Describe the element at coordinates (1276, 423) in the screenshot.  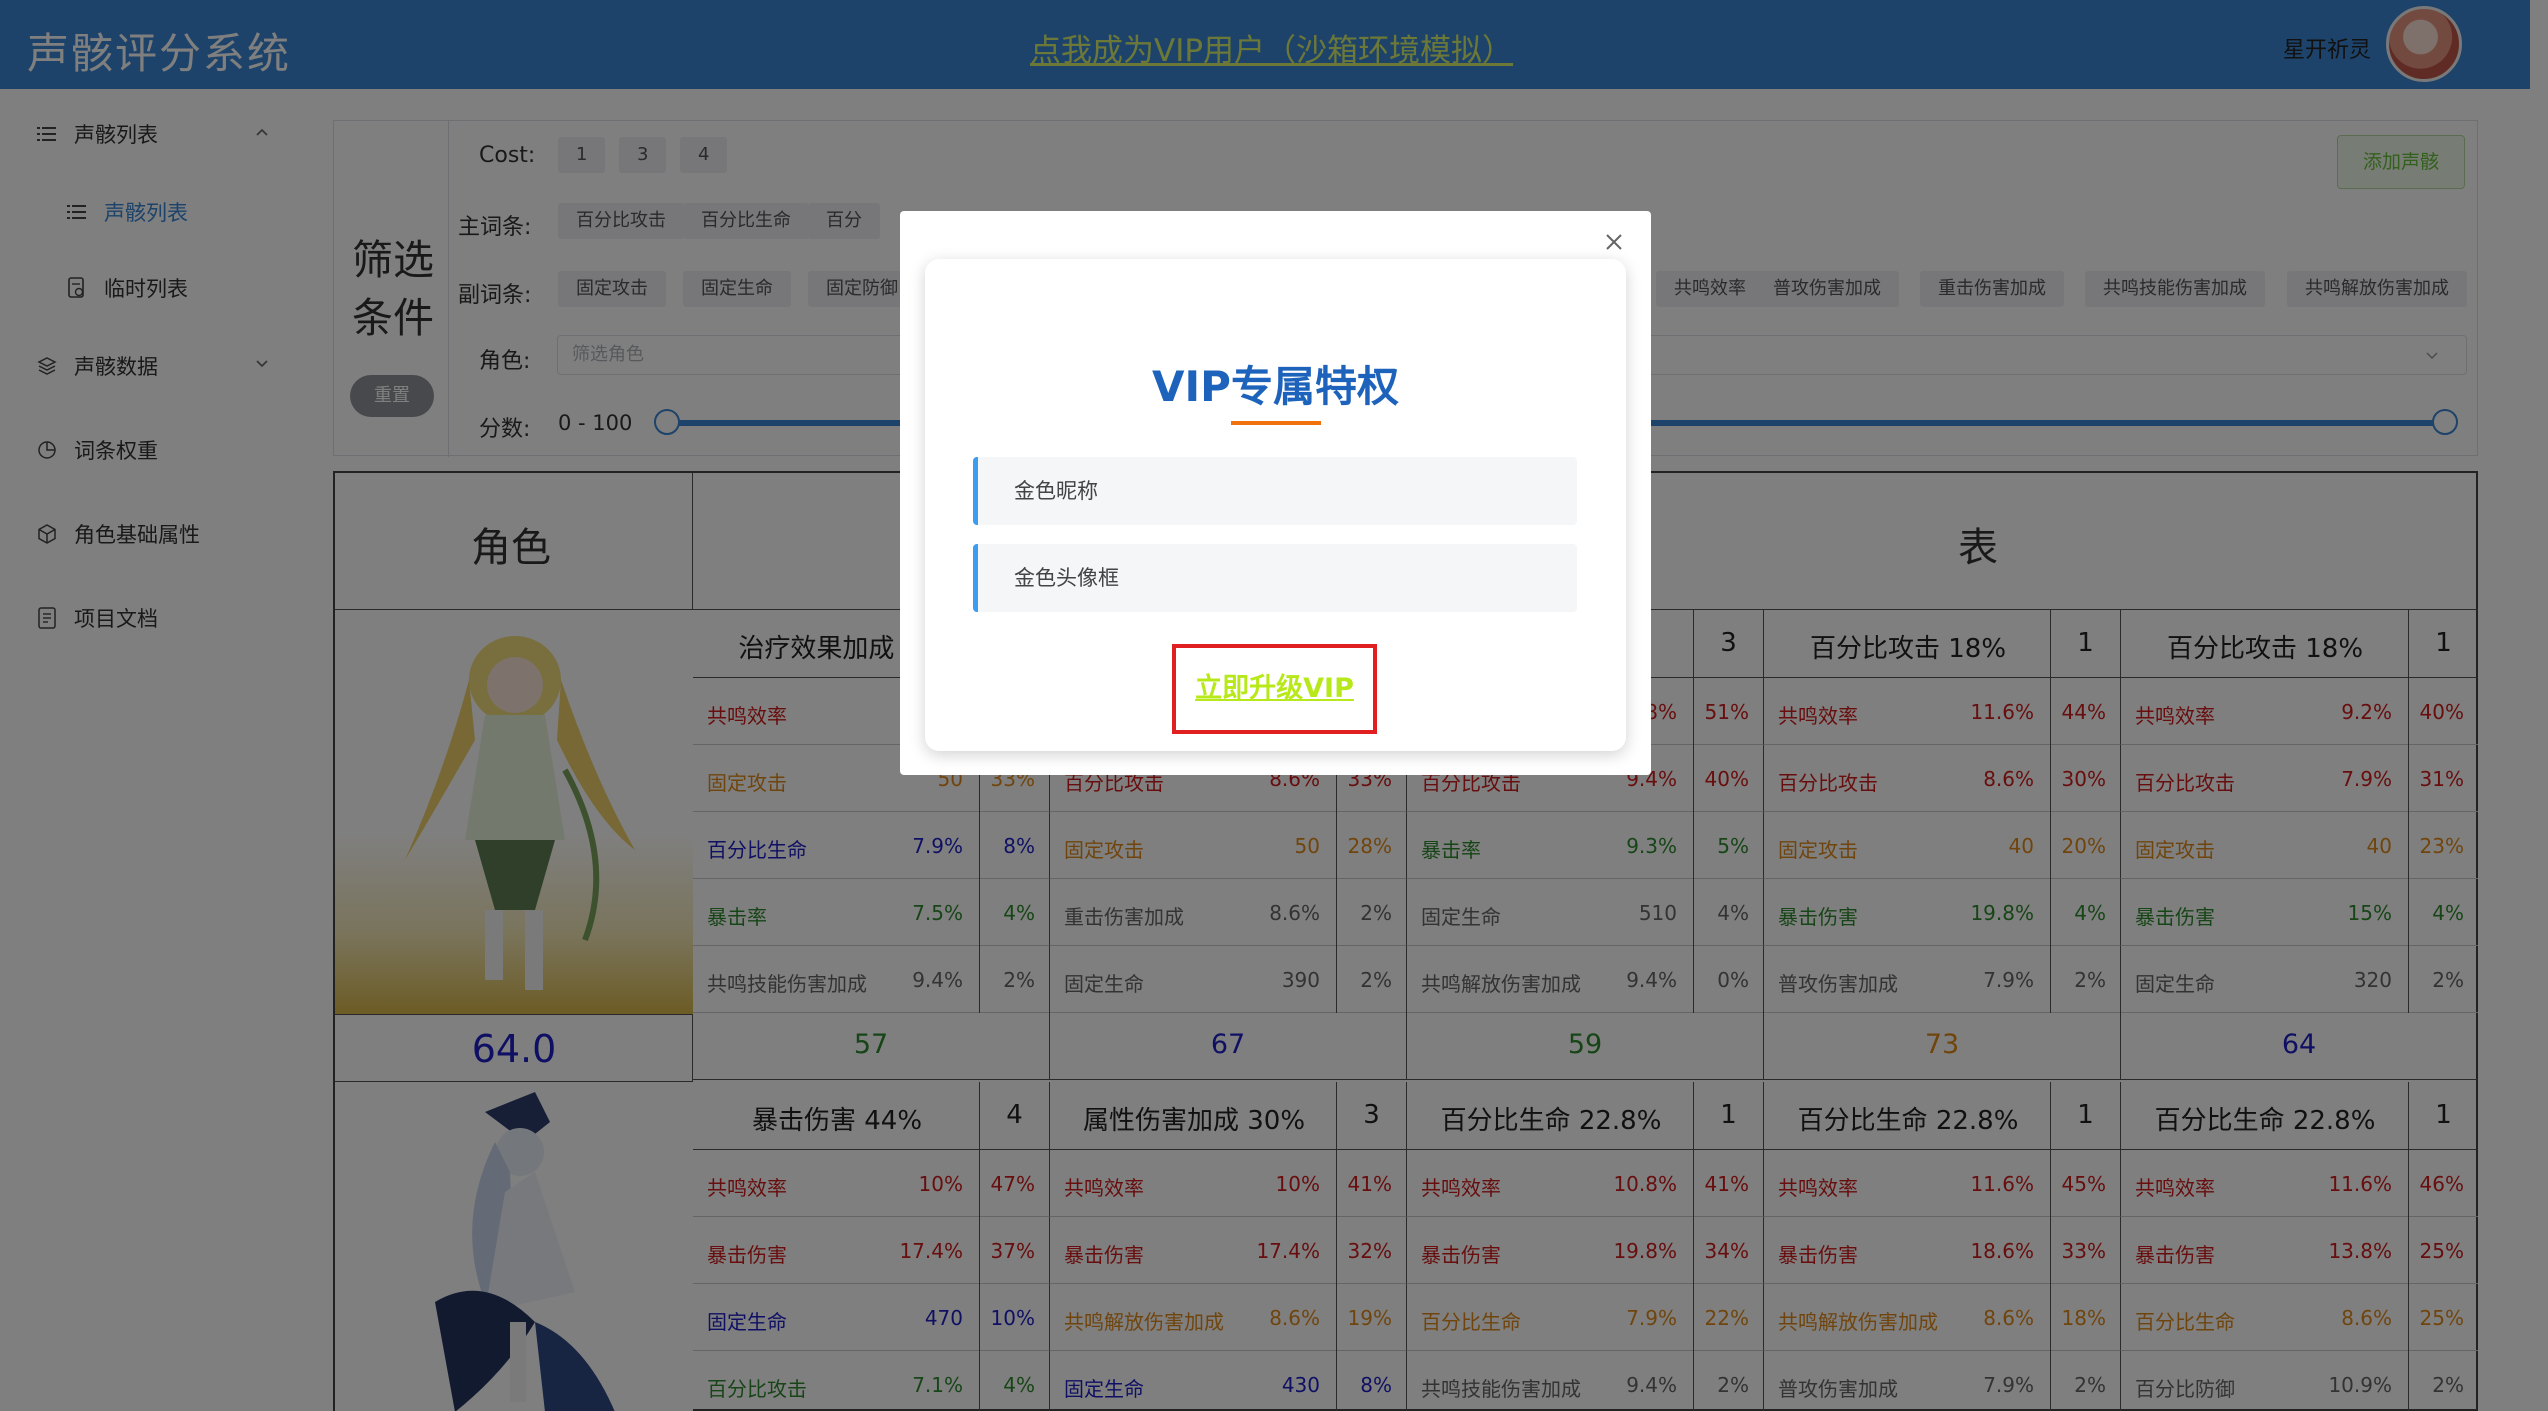
I see `title-underline` at that location.